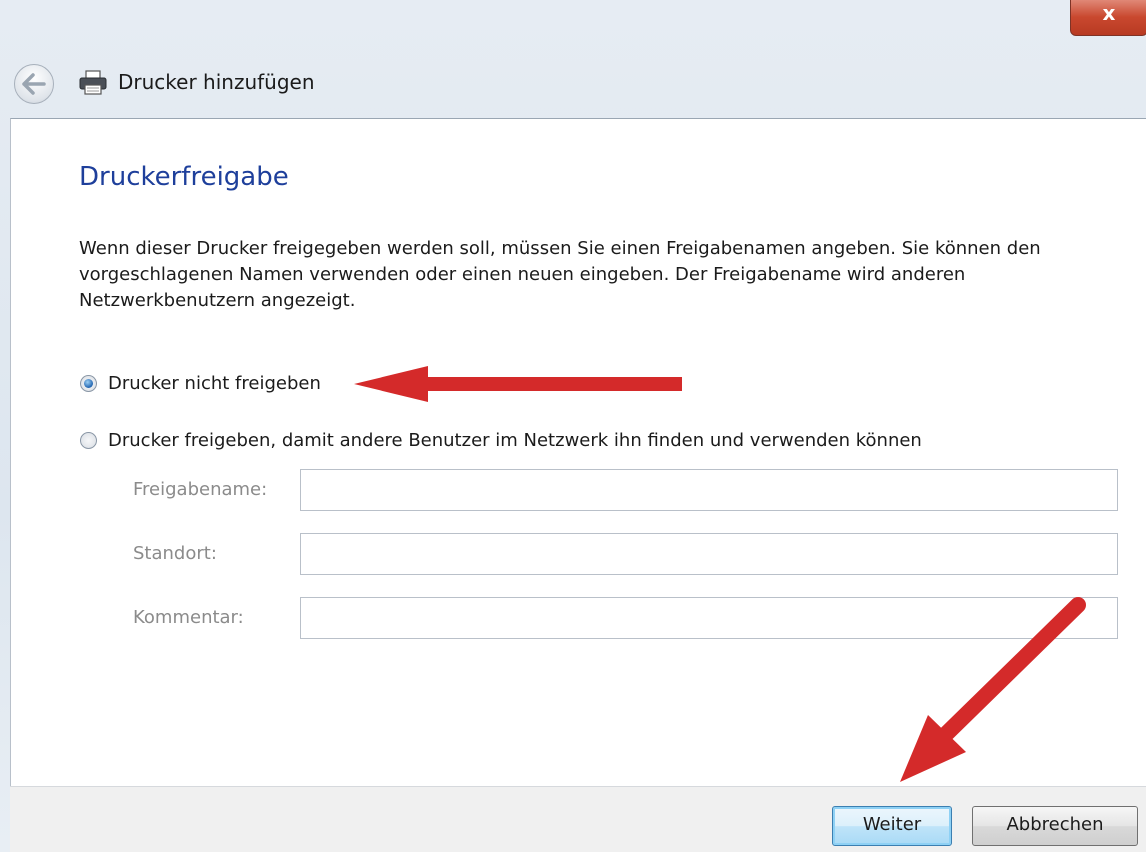 The width and height of the screenshot is (1146, 852). Describe the element at coordinates (709, 490) in the screenshot. I see `share-name-input` at that location.